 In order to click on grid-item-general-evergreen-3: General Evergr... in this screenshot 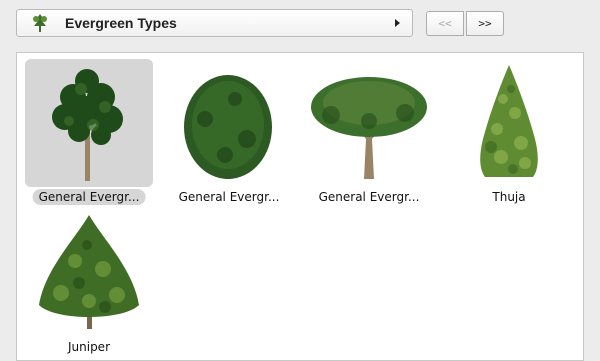, I will do `click(369, 134)`.